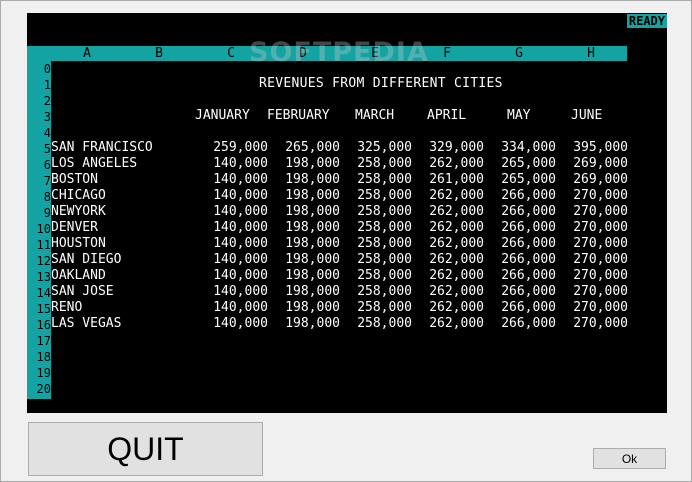  I want to click on column-letter: B, so click(159, 53).